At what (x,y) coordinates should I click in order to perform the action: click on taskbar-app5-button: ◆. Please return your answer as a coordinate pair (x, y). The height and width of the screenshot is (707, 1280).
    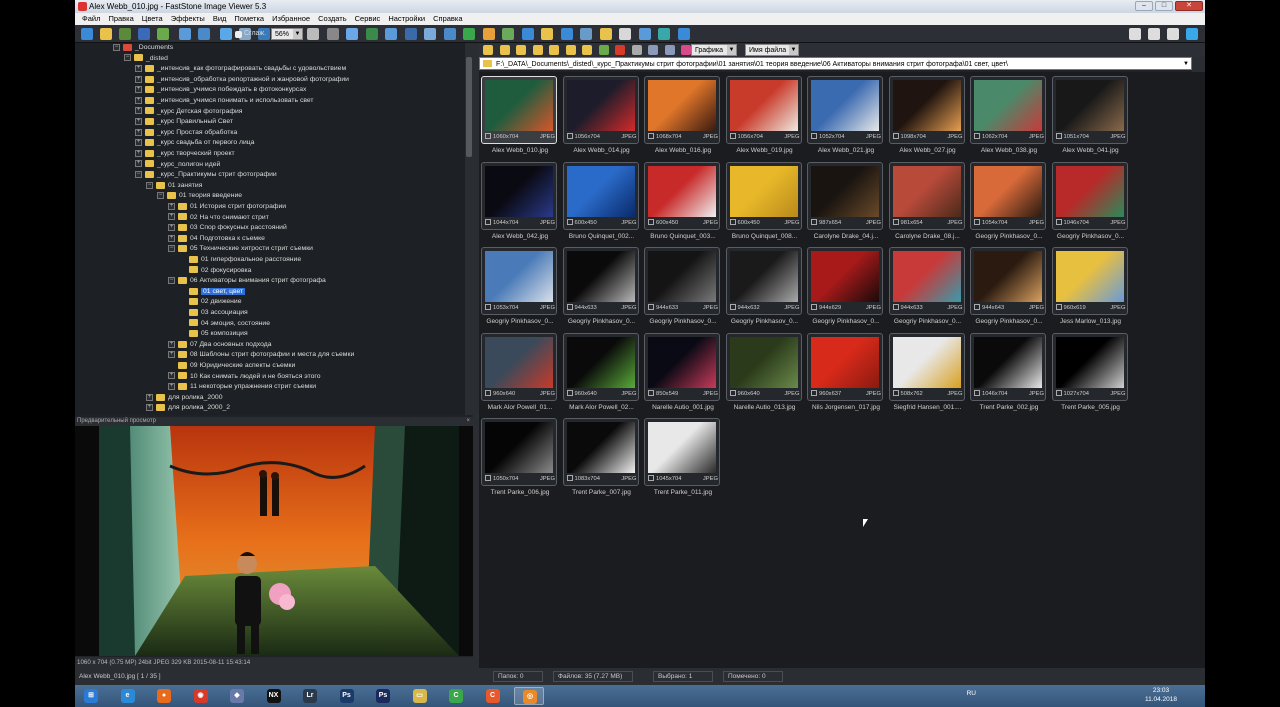
    Looking at the image, I should click on (237, 696).